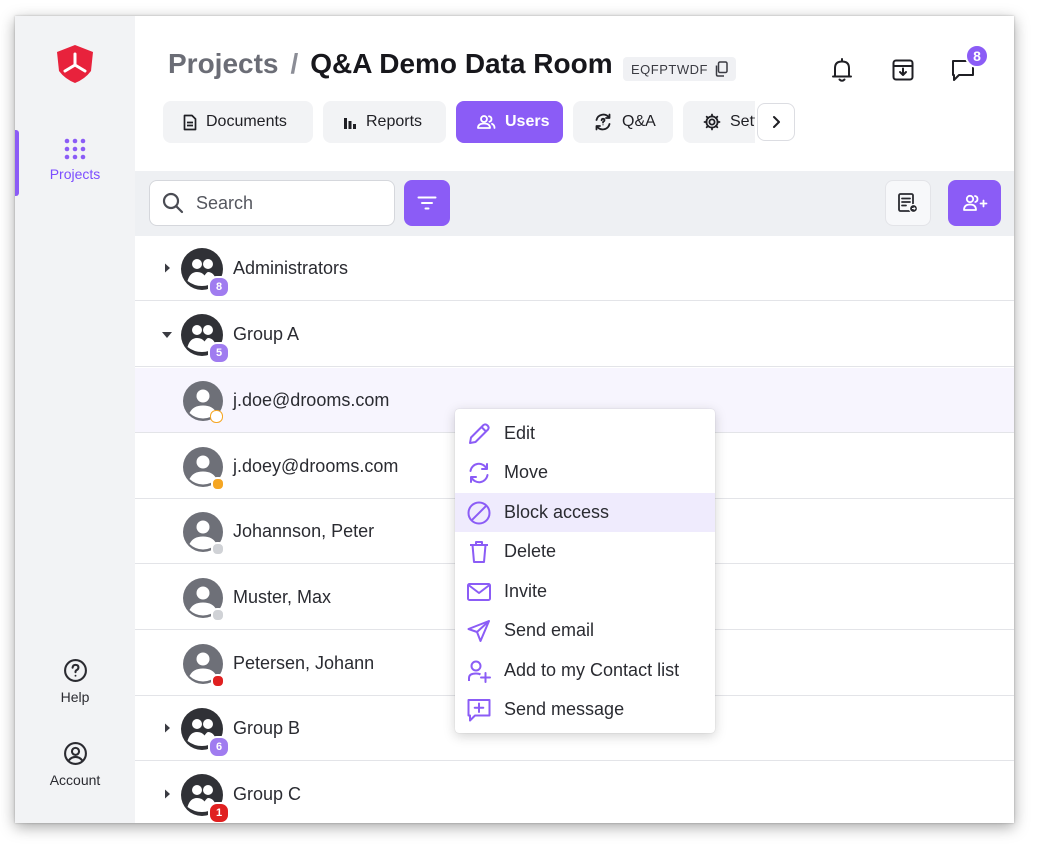 The height and width of the screenshot is (860, 1056). I want to click on message-plus-icon, so click(479, 709).